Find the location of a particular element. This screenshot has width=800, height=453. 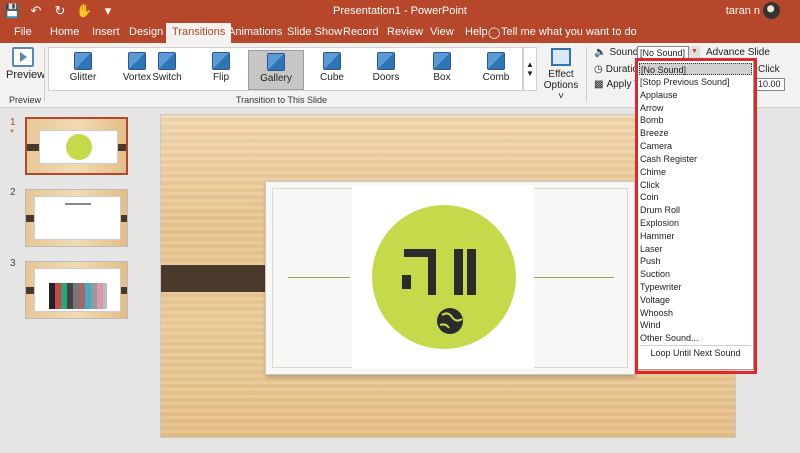

dropdown-divider is located at coordinates (695, 345).